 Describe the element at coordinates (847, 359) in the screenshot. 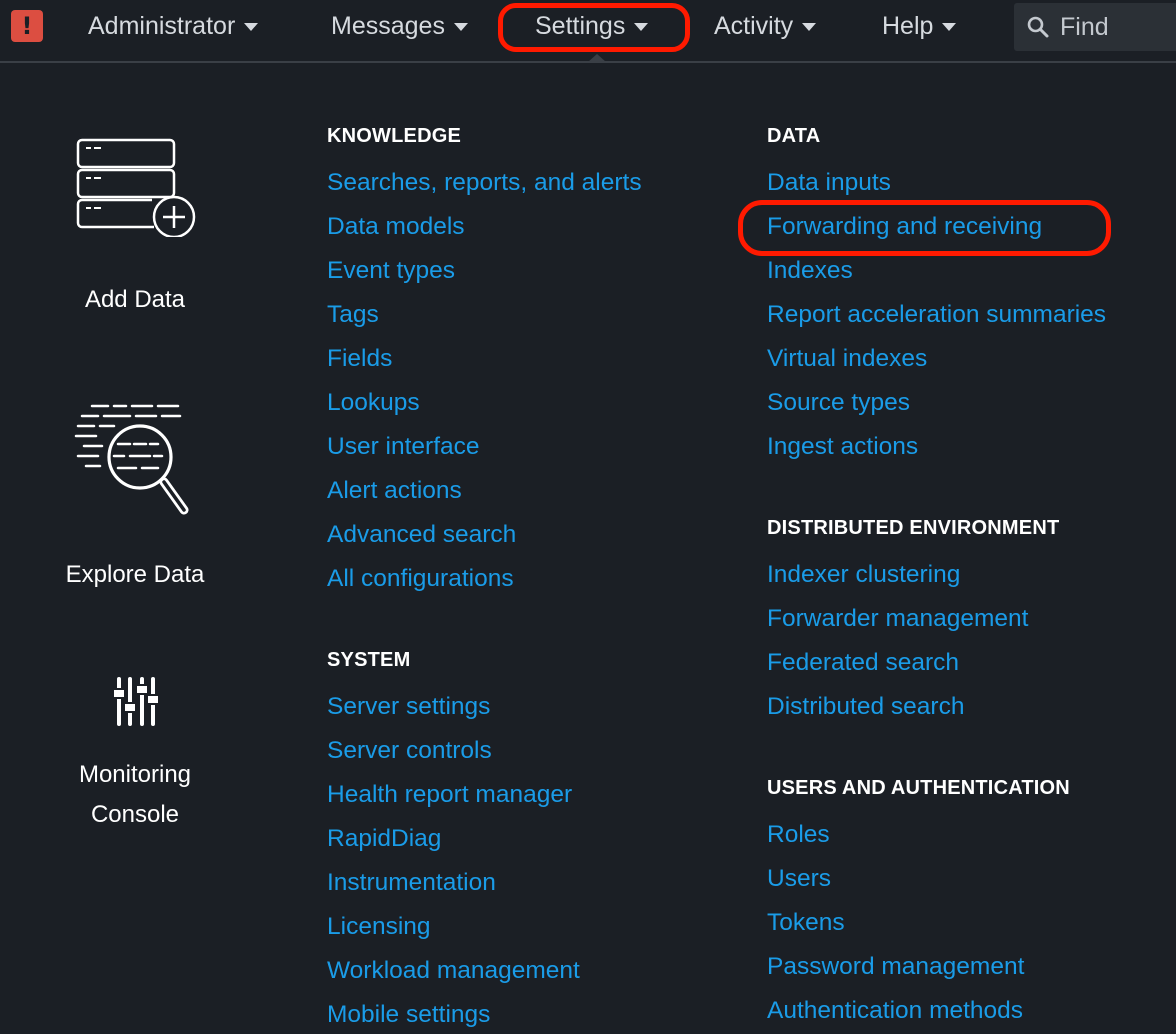

I see `link-virtual-indexes: Virtual indexes` at that location.